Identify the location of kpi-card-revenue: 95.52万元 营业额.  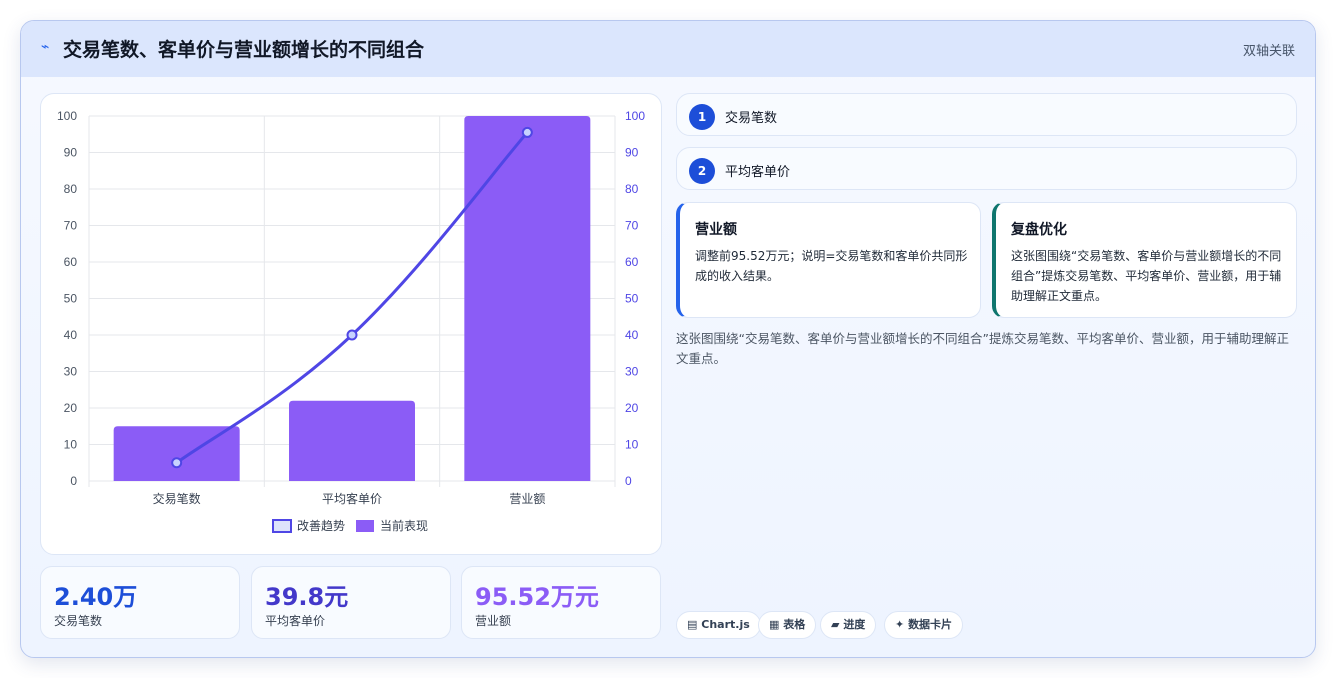
(561, 602).